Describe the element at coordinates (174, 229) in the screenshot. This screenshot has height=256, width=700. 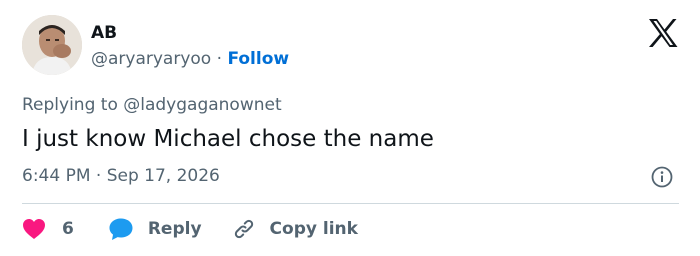
I see `reply-label: Reply` at that location.